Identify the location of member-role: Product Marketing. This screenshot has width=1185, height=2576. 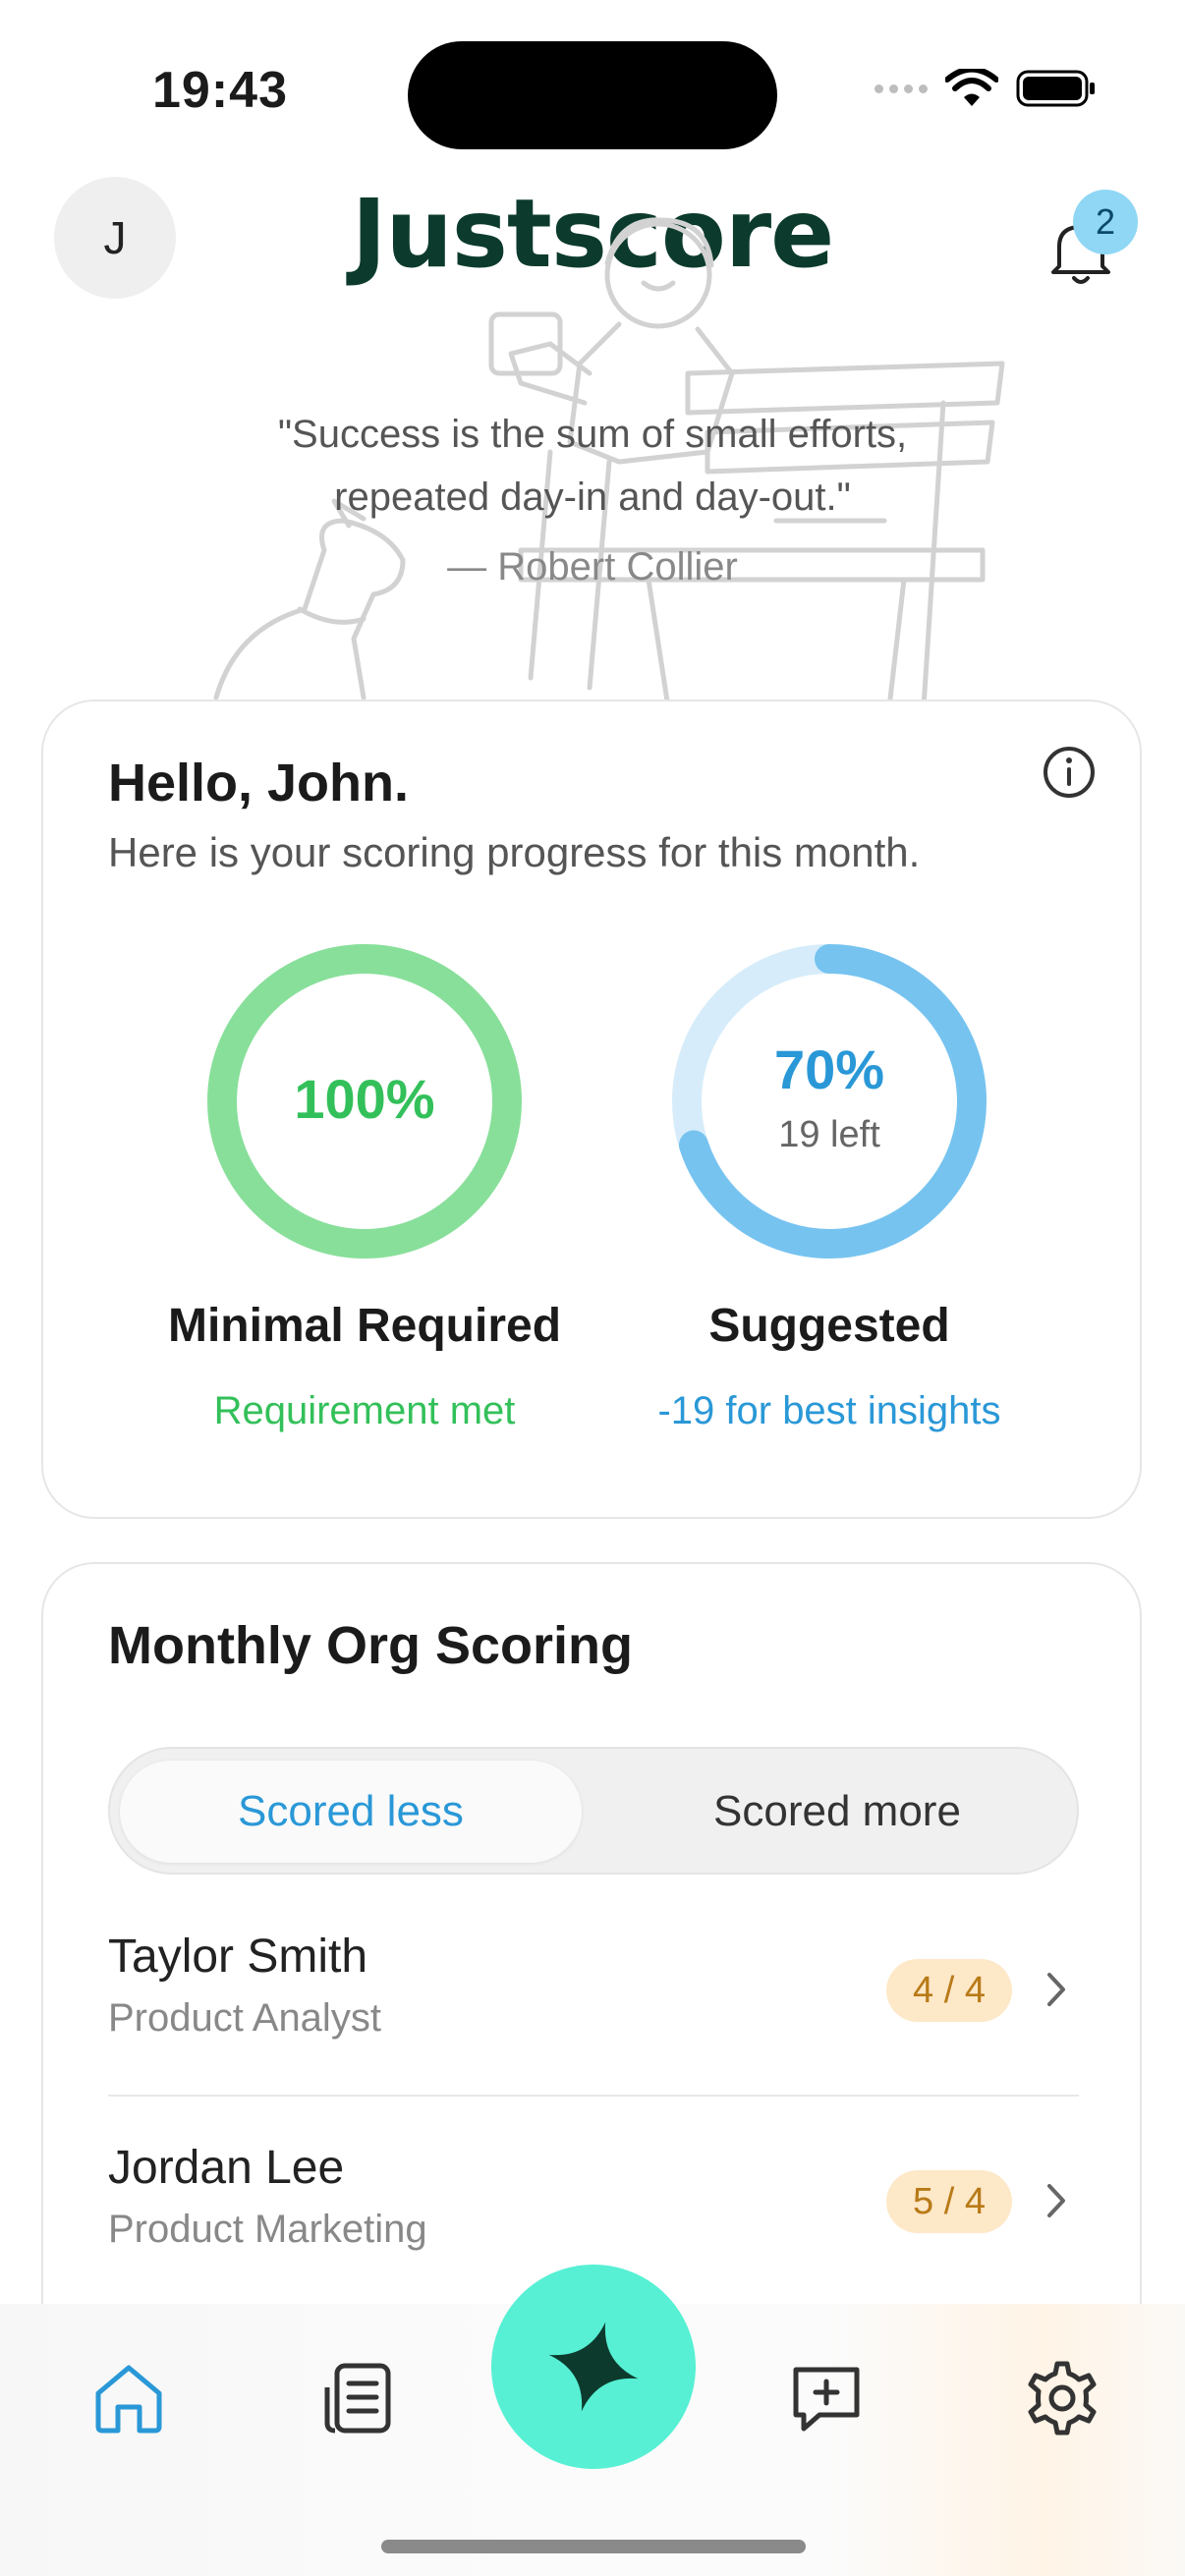
(267, 2229).